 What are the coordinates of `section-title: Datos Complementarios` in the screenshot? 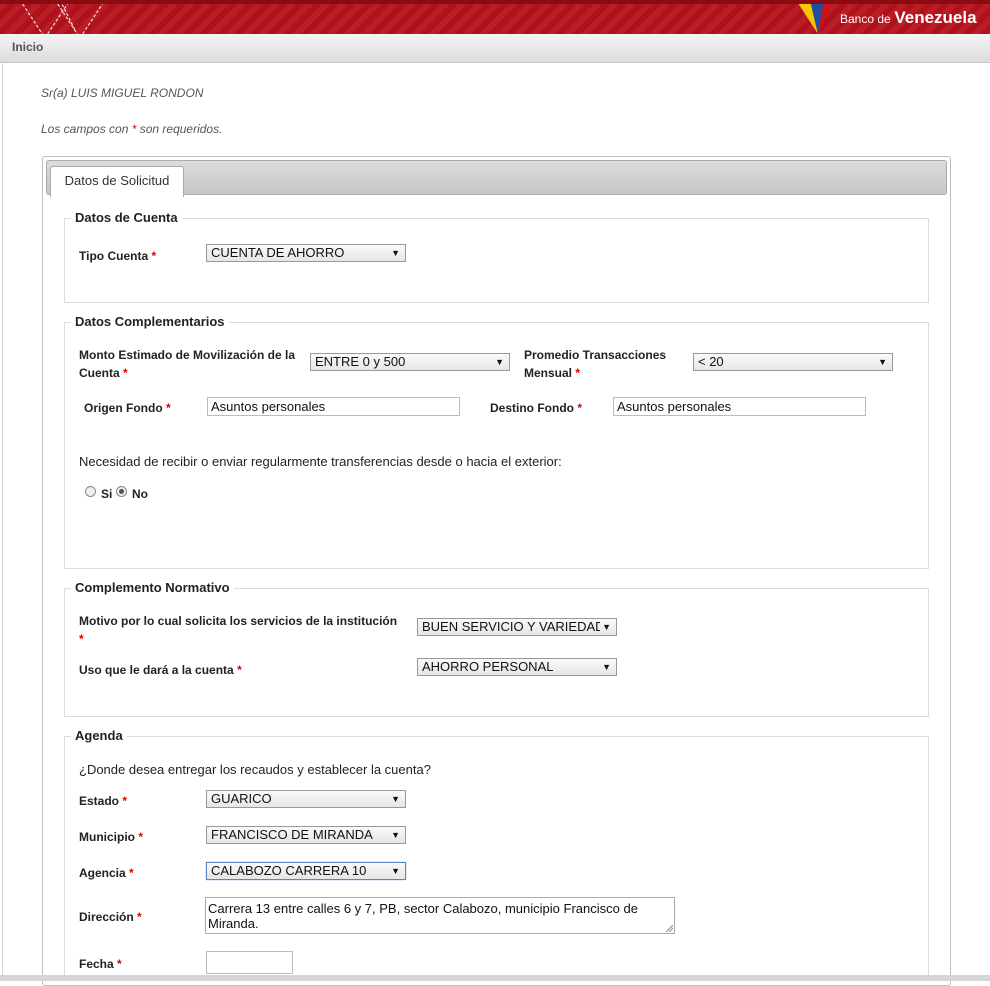 It's located at (150, 321).